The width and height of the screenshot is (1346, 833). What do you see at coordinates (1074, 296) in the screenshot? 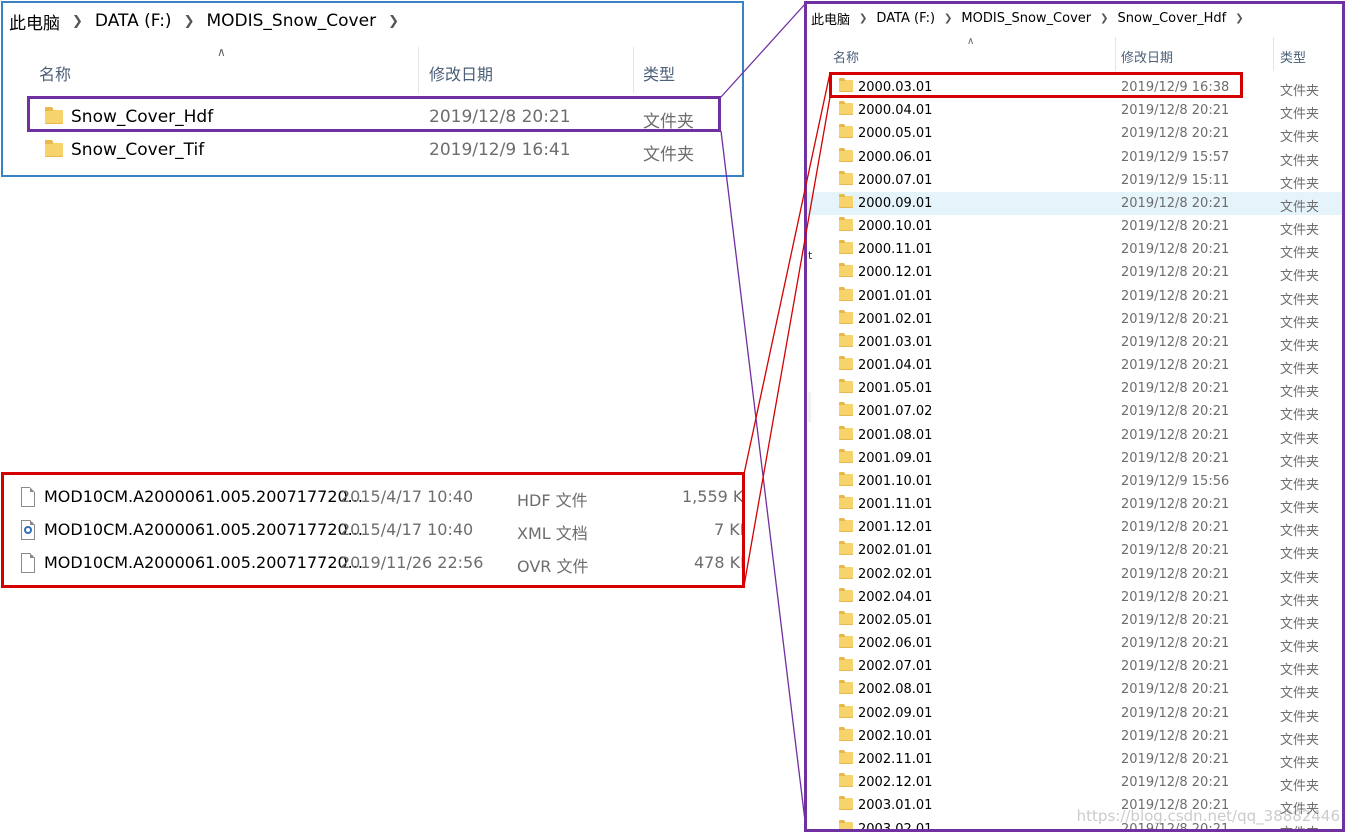
I see `list-item: 2001.01.01 2019/12/8 20:21 文件夹` at bounding box center [1074, 296].